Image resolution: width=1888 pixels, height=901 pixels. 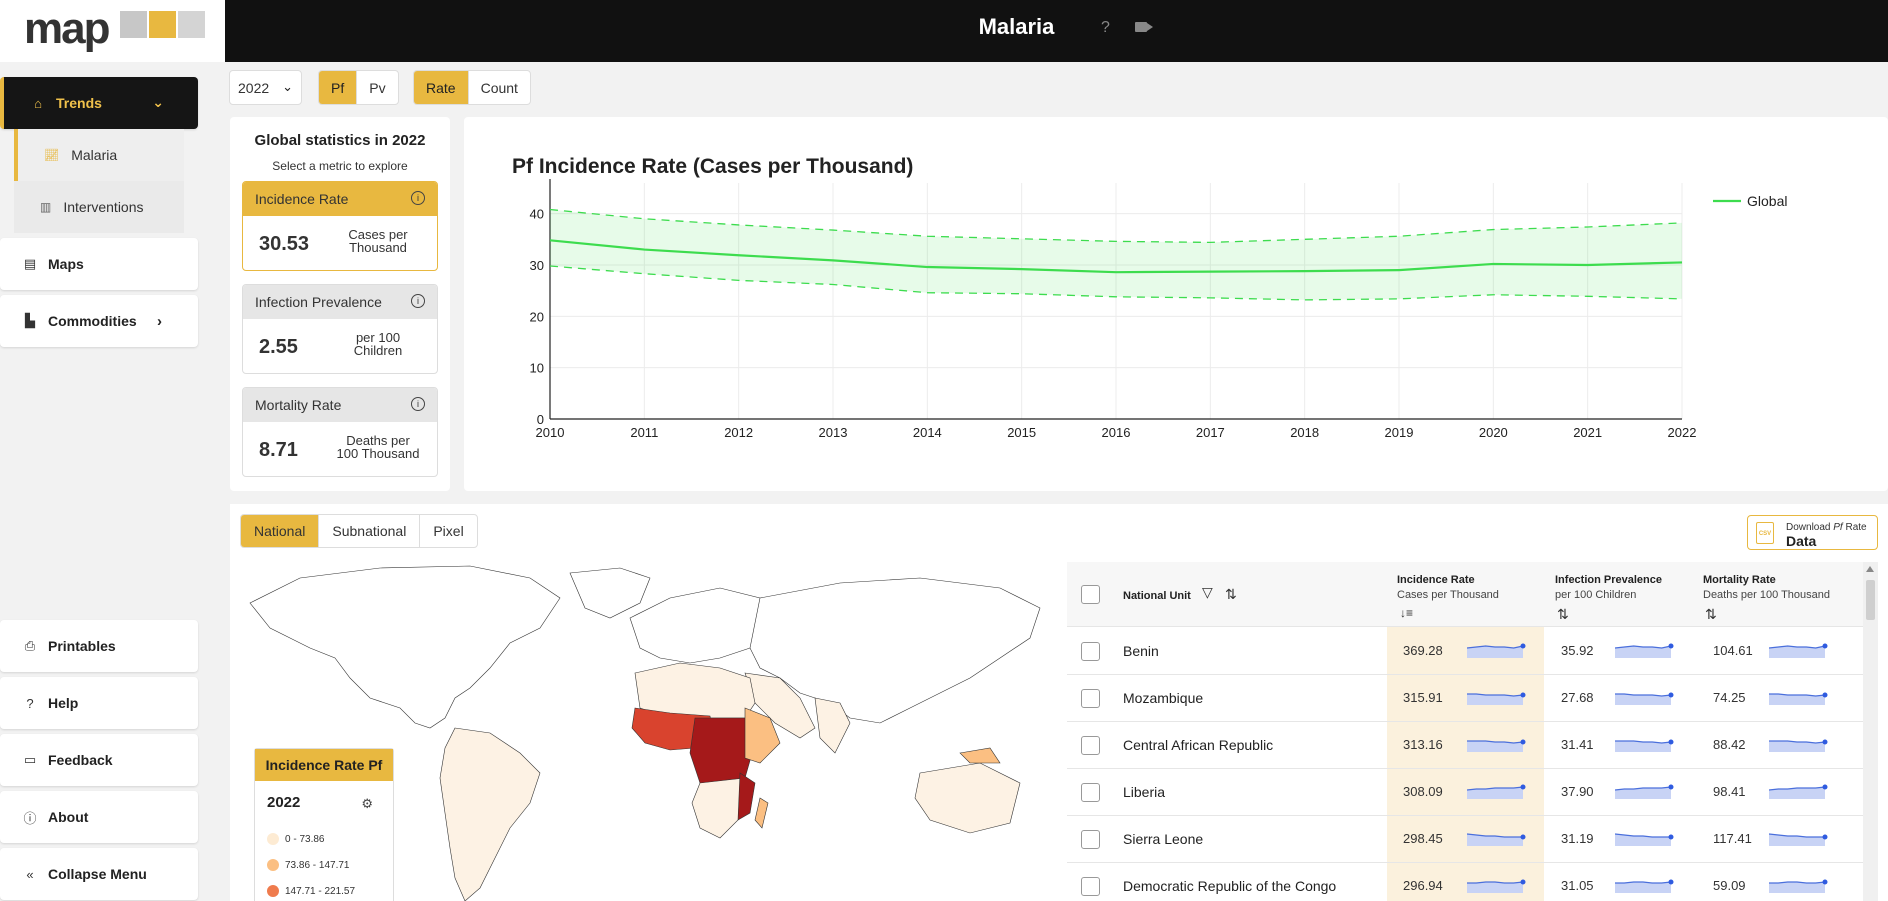 What do you see at coordinates (280, 531) in the screenshot?
I see `tab-national: National` at bounding box center [280, 531].